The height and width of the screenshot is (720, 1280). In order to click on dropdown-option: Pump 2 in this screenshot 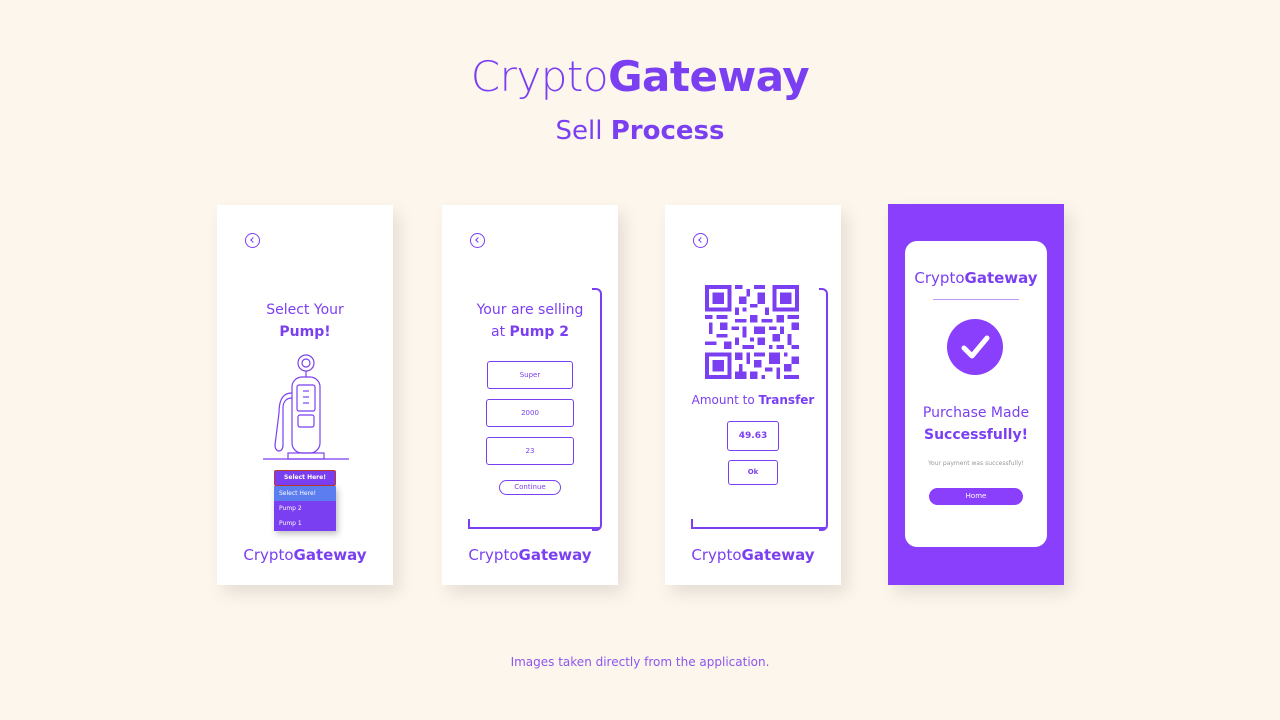, I will do `click(305, 508)`.